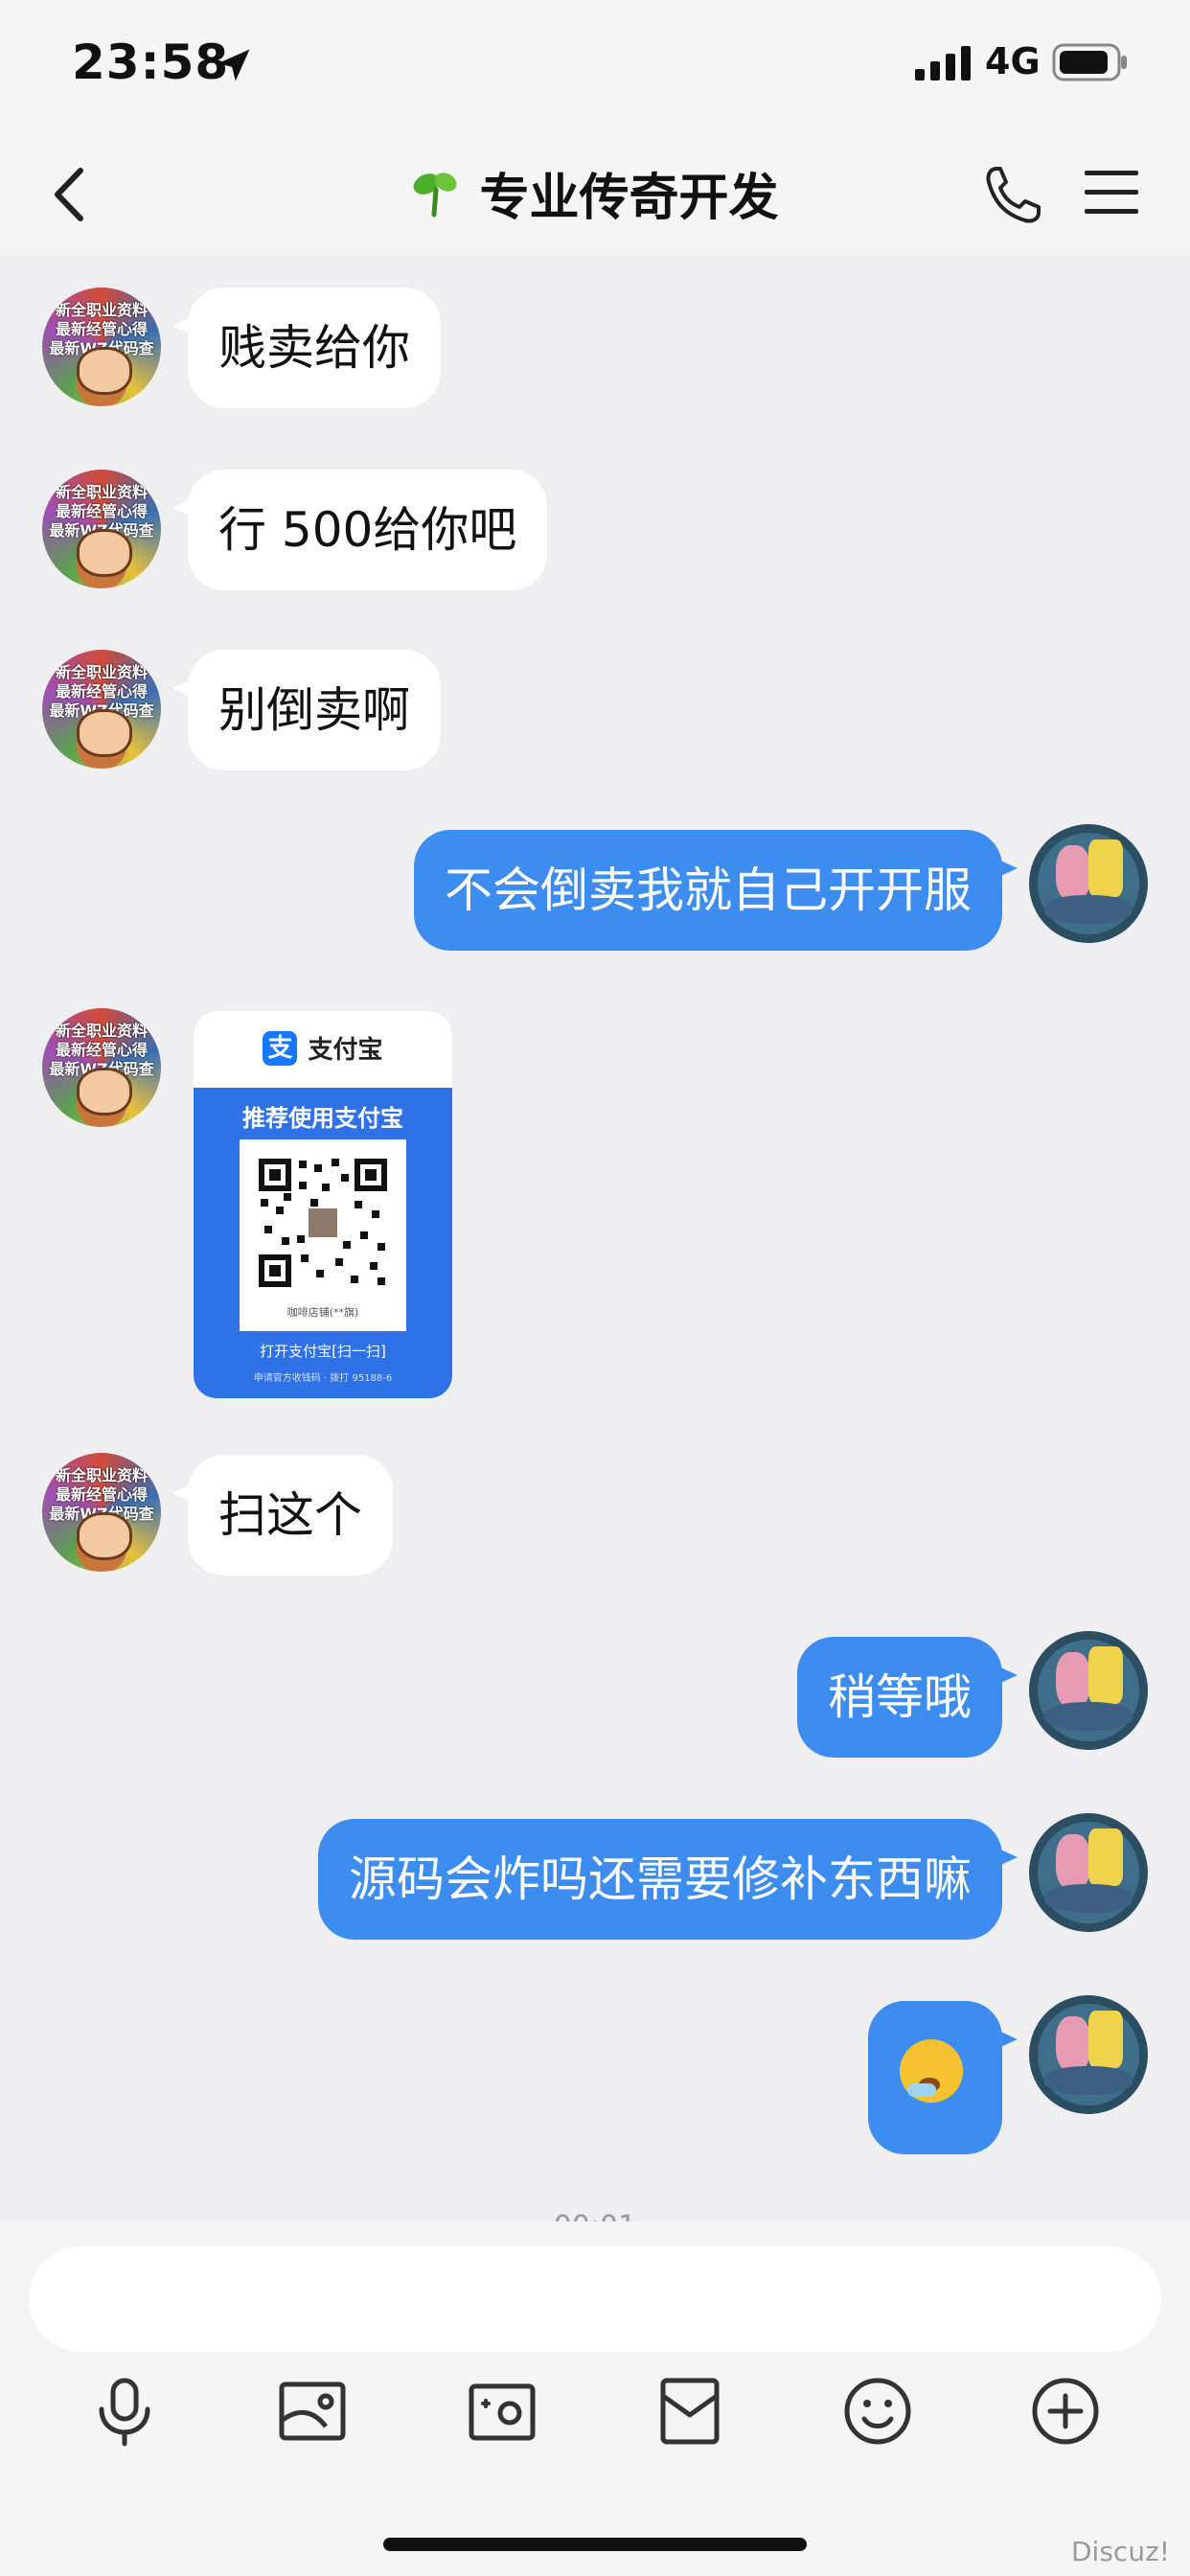 The width and height of the screenshot is (1190, 2576). I want to click on chat-title: 专业传奇开发, so click(629, 198).